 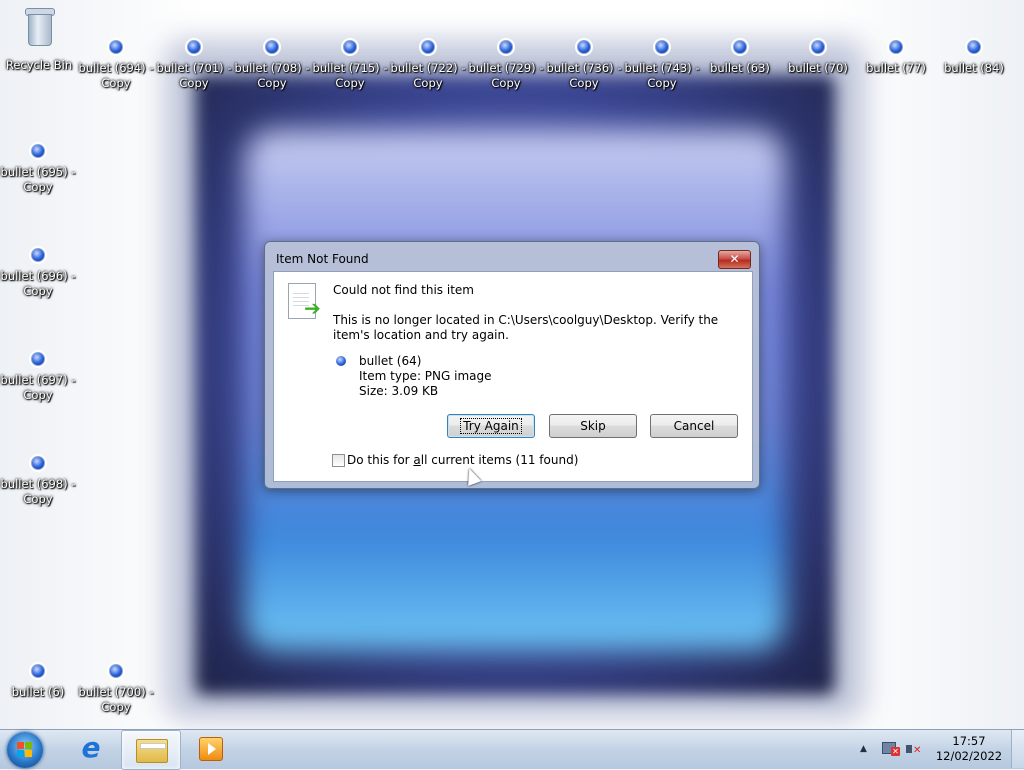 What do you see at coordinates (390, 361) in the screenshot?
I see `item-name: bullet (64)` at bounding box center [390, 361].